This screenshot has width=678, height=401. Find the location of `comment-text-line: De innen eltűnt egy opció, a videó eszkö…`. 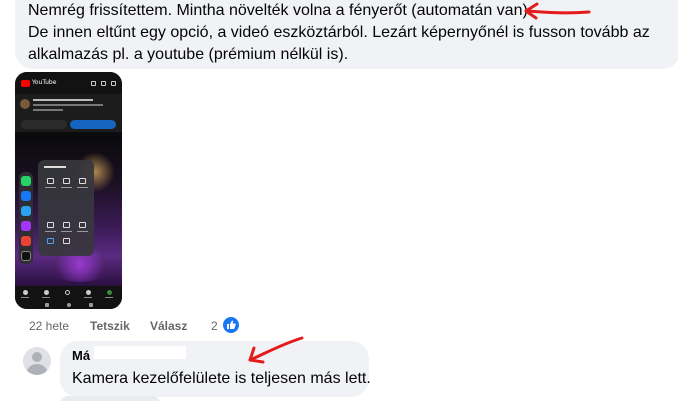

comment-text-line: De innen eltűnt egy opció, a videó eszkö… is located at coordinates (339, 32).